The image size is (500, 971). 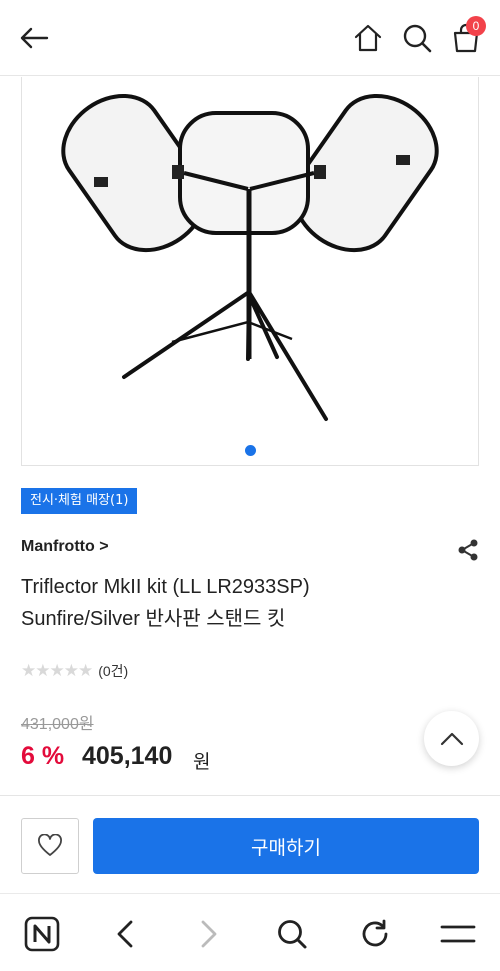 I want to click on buy-button: 구매하기, so click(x=286, y=846).